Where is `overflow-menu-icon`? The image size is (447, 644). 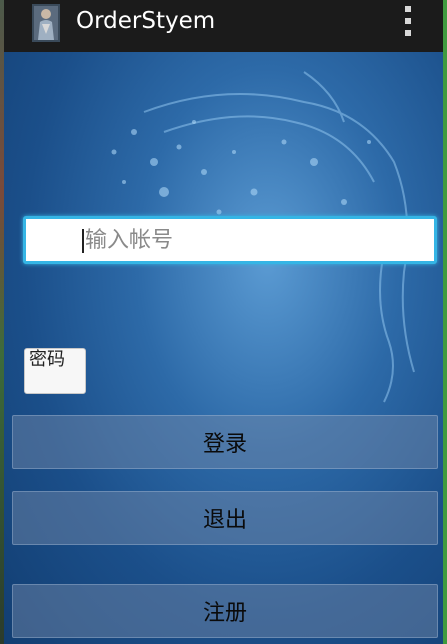
overflow-menu-icon is located at coordinates (408, 21).